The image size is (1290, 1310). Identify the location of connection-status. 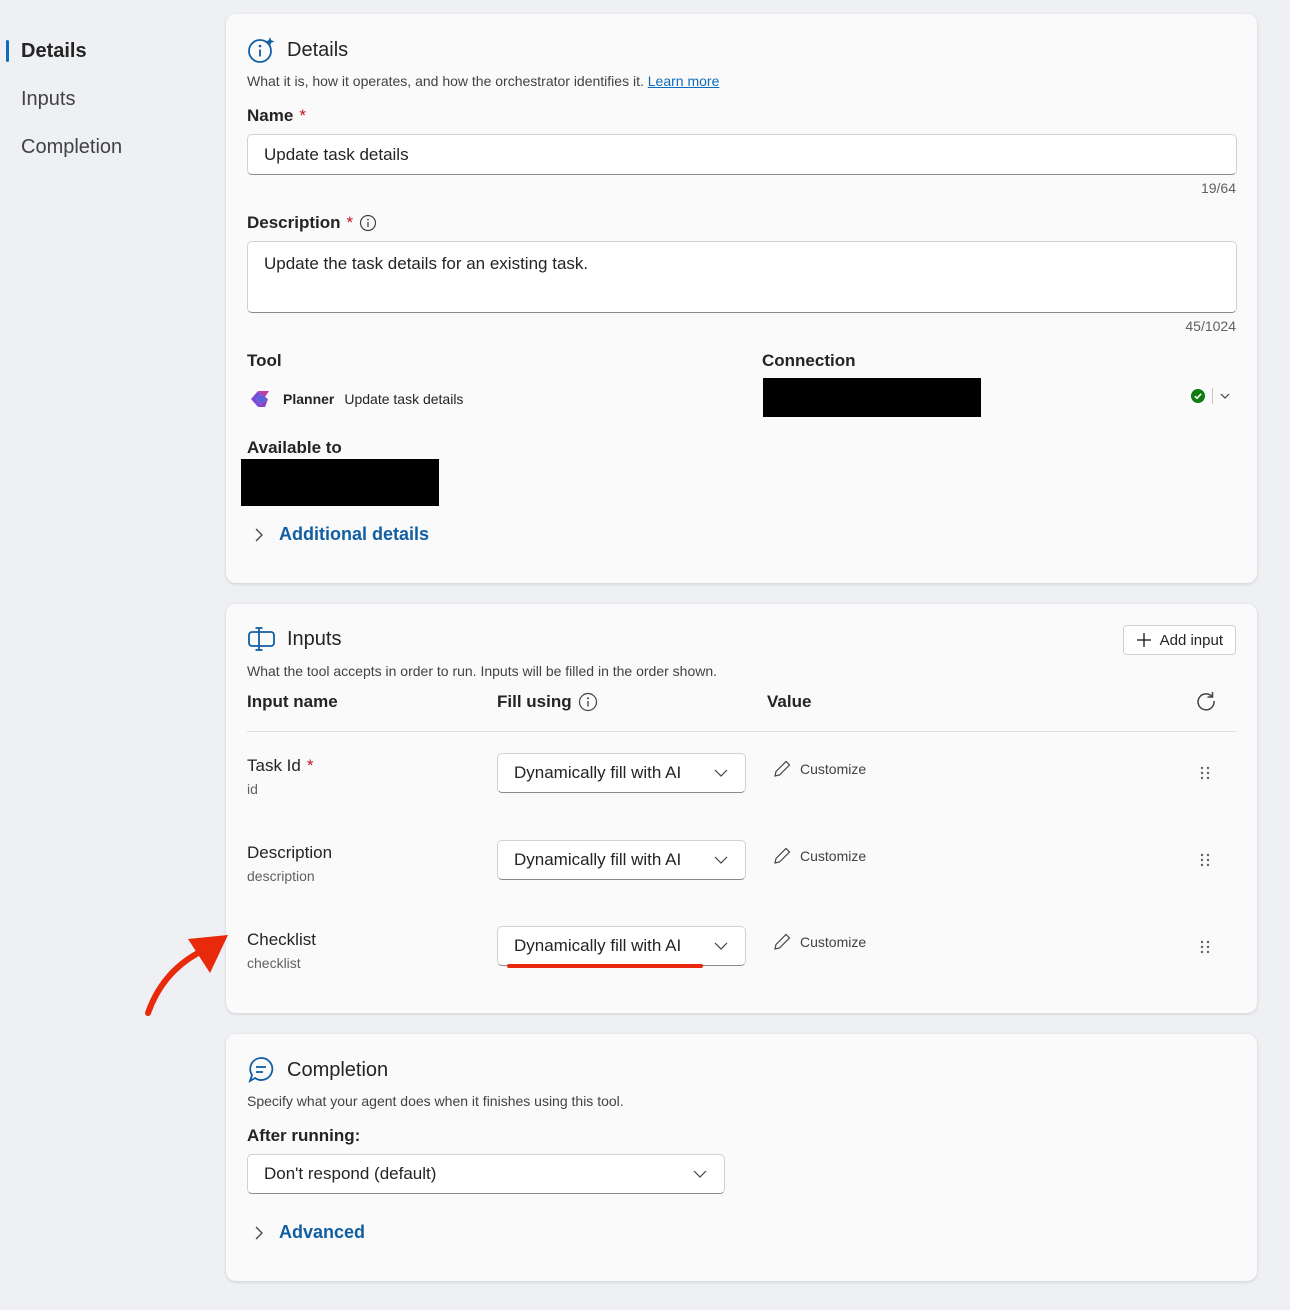
(1210, 396).